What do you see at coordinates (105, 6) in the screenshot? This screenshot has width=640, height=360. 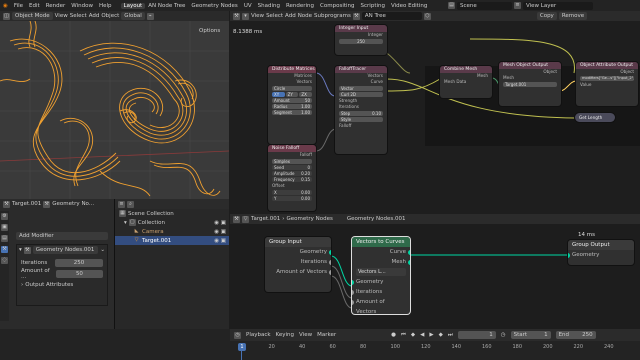 I see `menu-help: Help` at bounding box center [105, 6].